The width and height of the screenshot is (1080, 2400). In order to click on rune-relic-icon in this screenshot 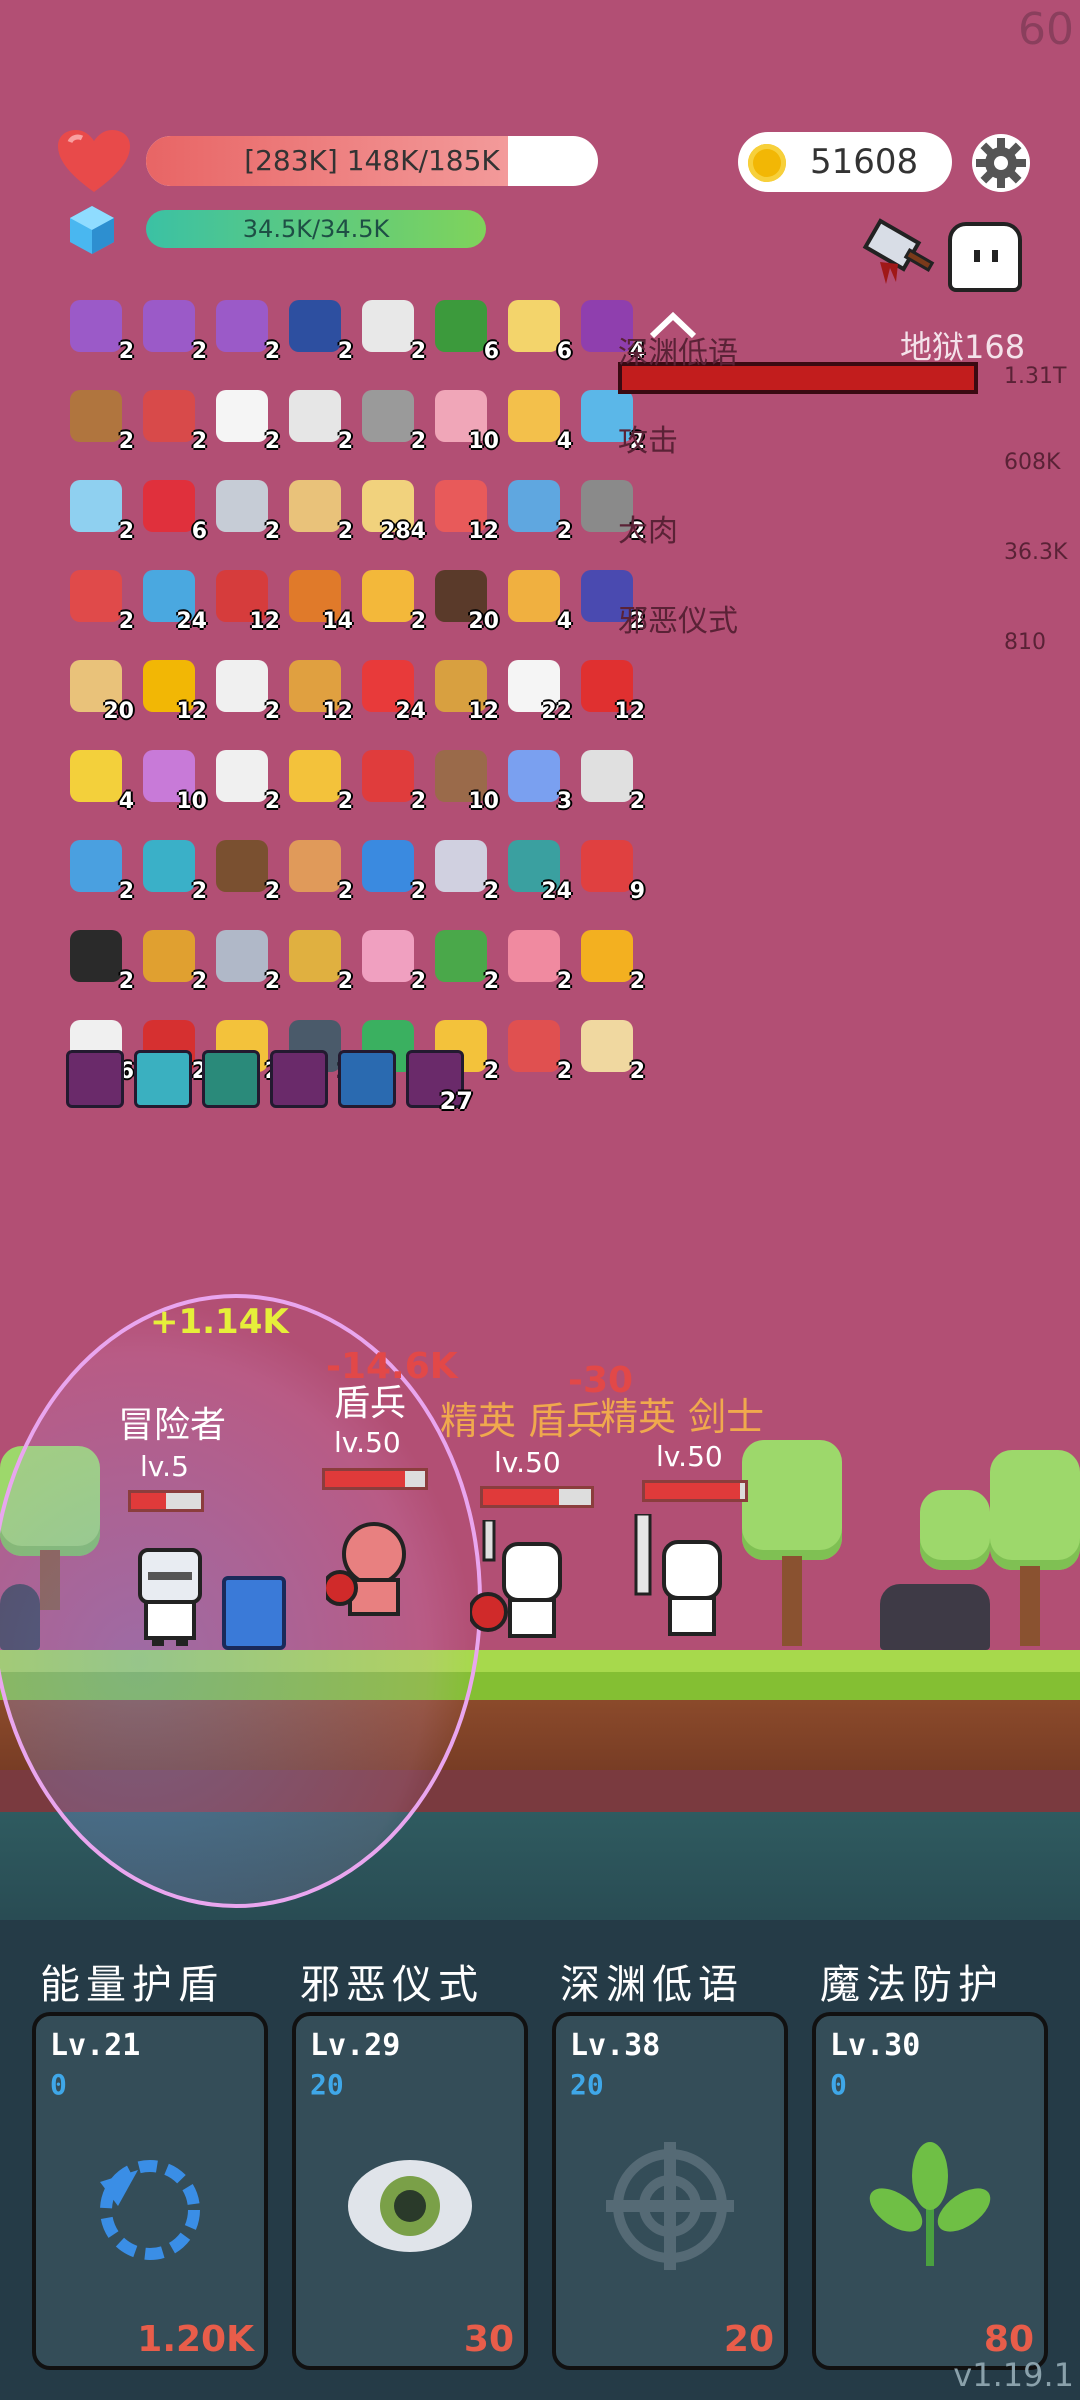, I will do `click(367, 1079)`.